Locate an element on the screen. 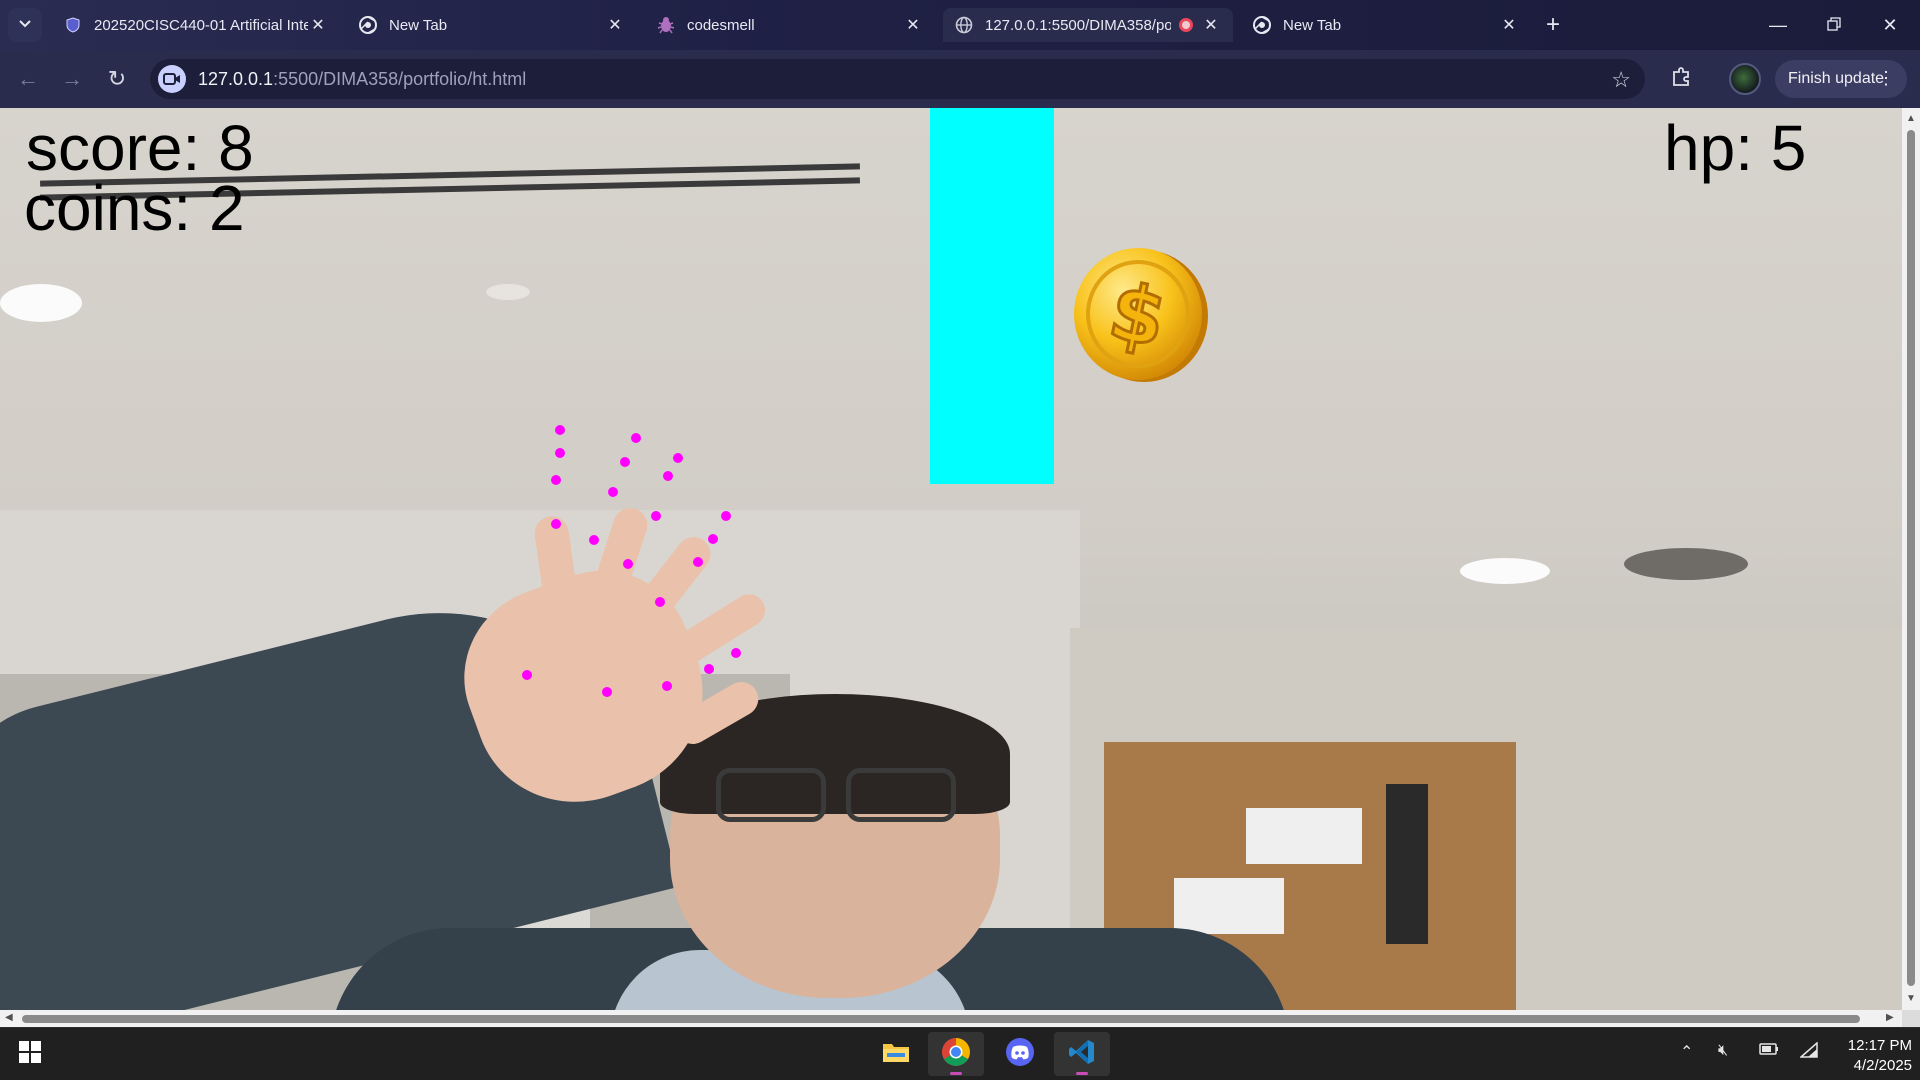  bookmark-star-icon: ☆ is located at coordinates (1621, 80).